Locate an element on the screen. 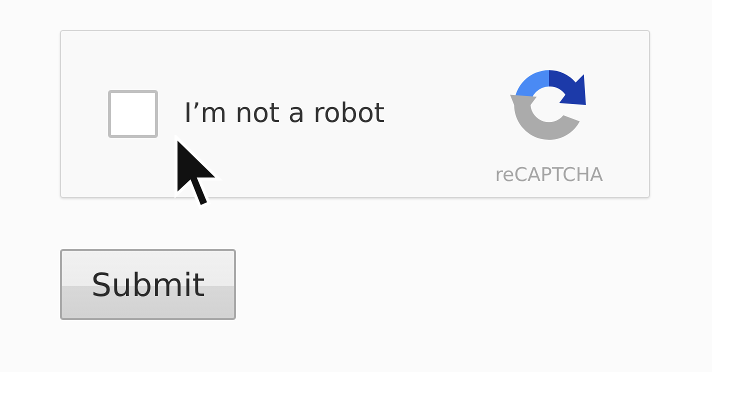 This screenshot has height=403, width=737. submit-button: Submit is located at coordinates (148, 284).